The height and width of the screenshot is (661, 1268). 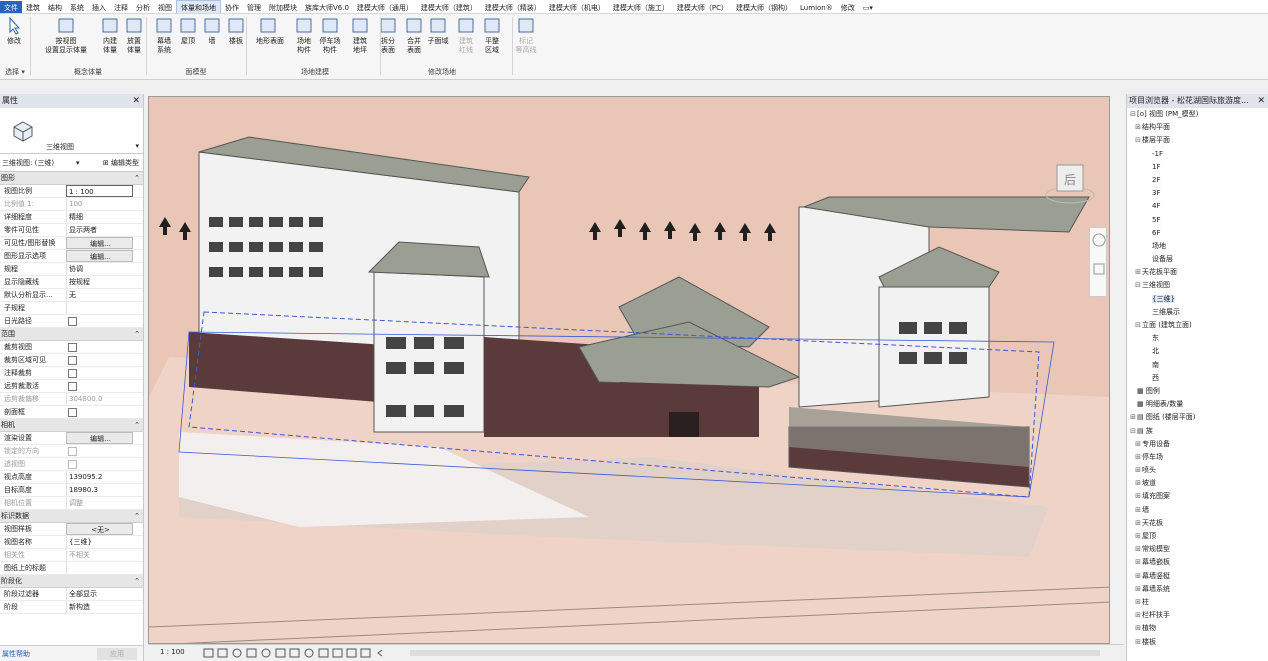 I want to click on horizontal-scrollbar, so click(x=755, y=653).